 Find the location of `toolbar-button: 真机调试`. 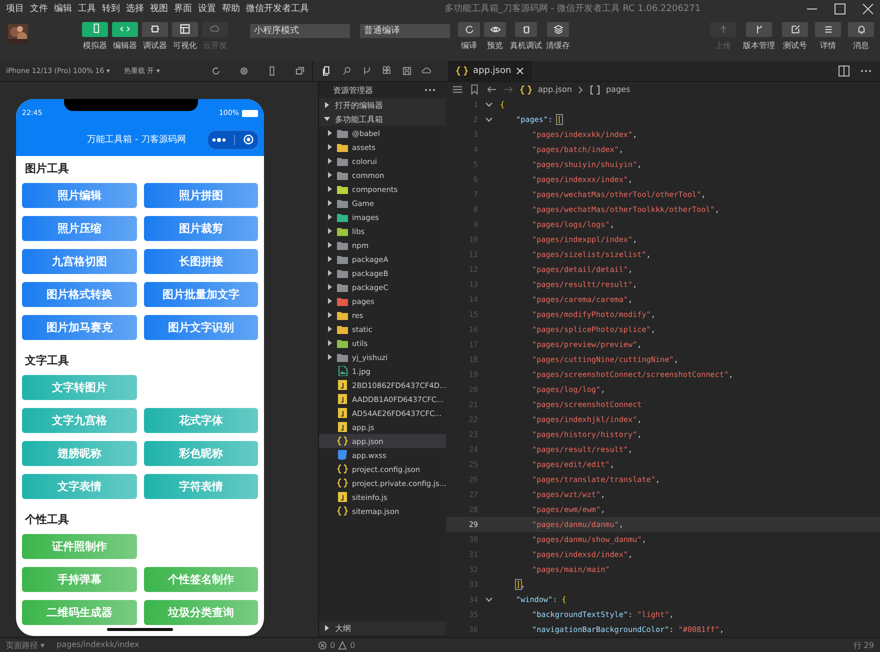

toolbar-button: 真机调试 is located at coordinates (526, 36).